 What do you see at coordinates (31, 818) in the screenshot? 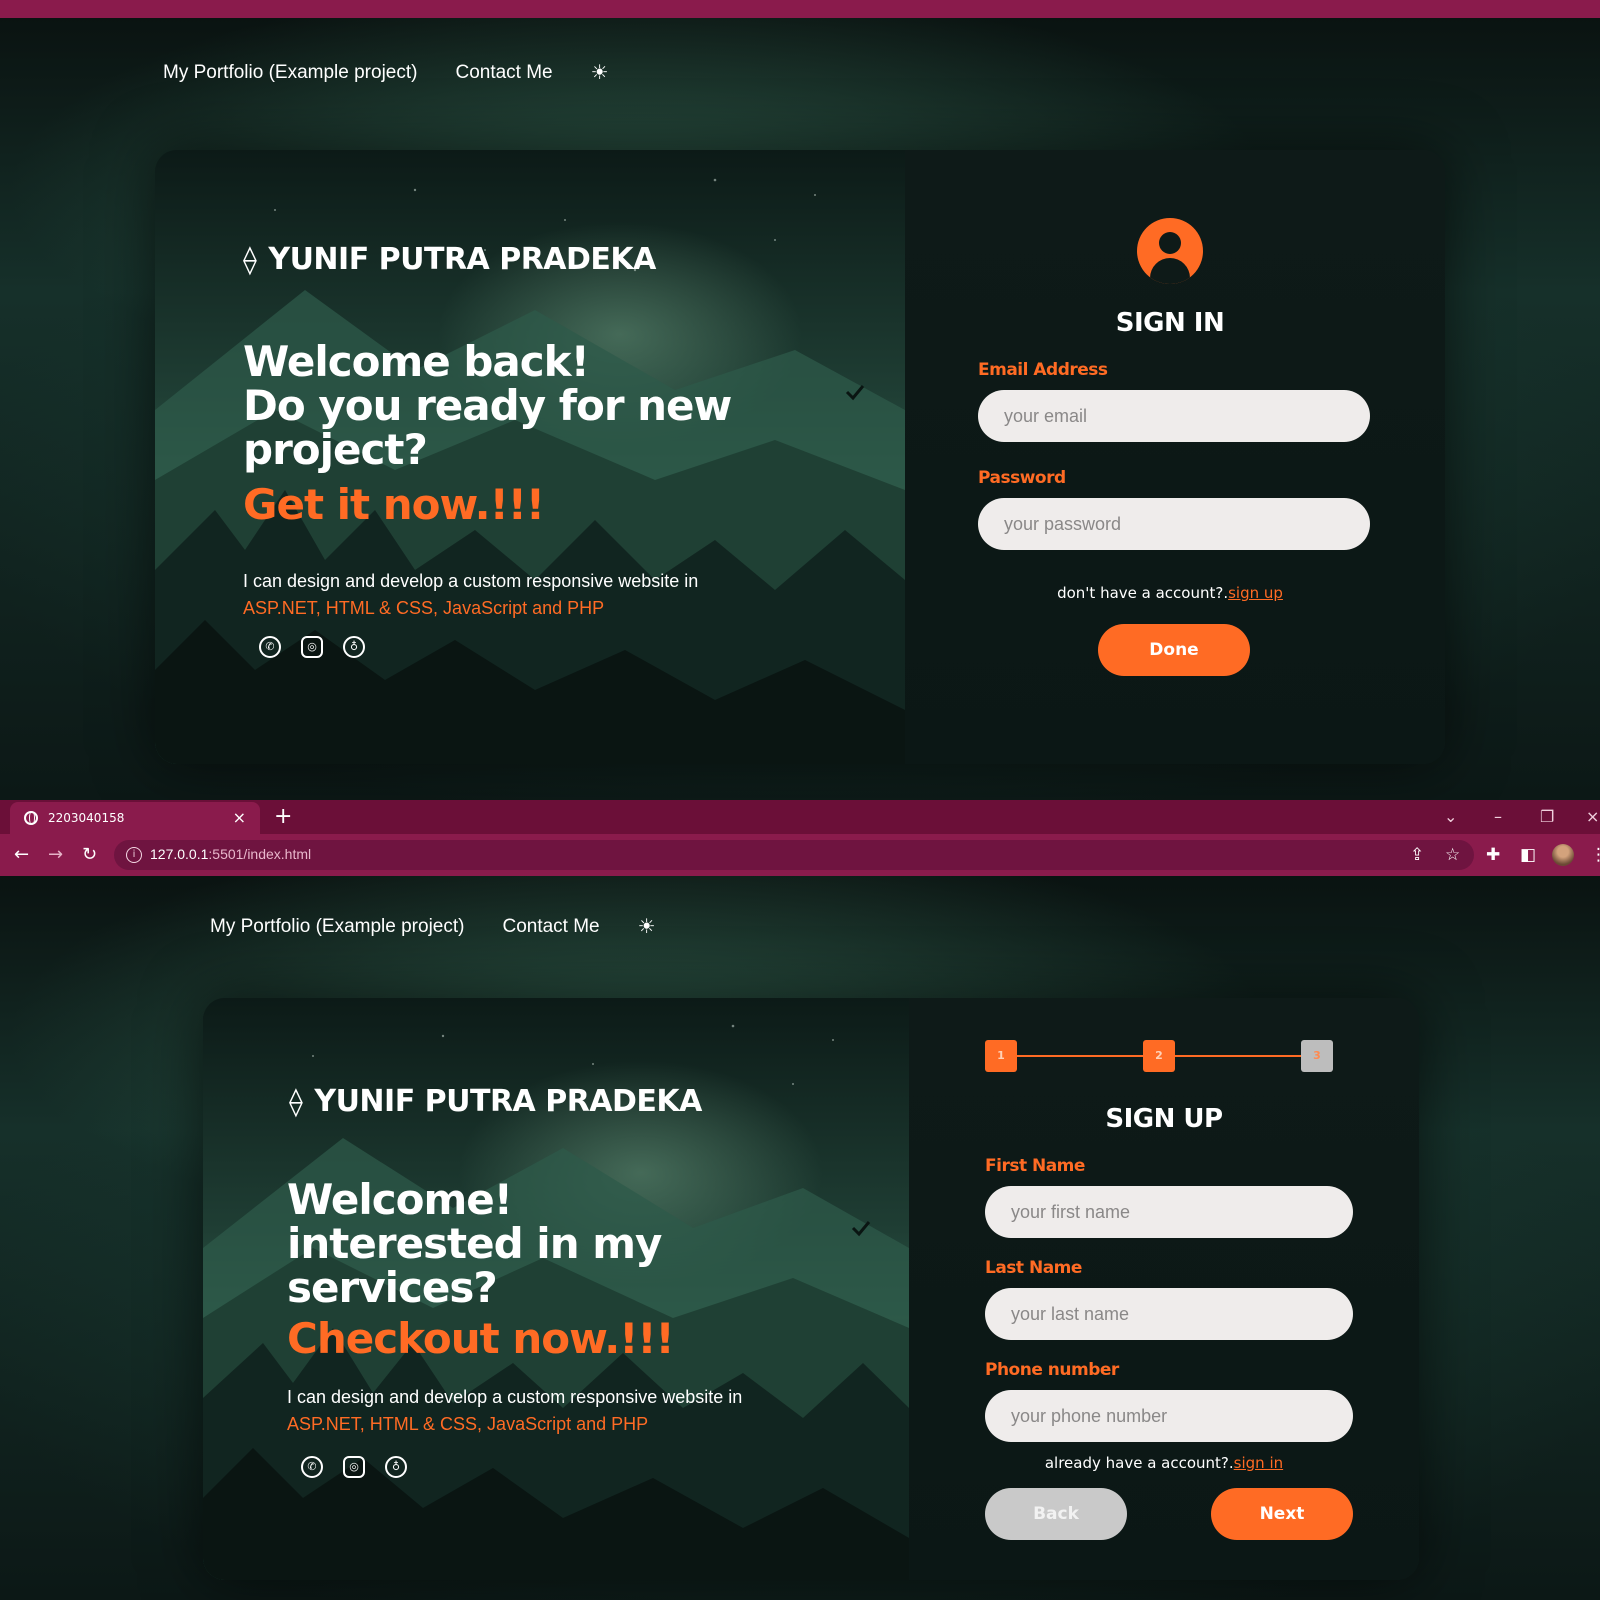
I see `globe-icon` at bounding box center [31, 818].